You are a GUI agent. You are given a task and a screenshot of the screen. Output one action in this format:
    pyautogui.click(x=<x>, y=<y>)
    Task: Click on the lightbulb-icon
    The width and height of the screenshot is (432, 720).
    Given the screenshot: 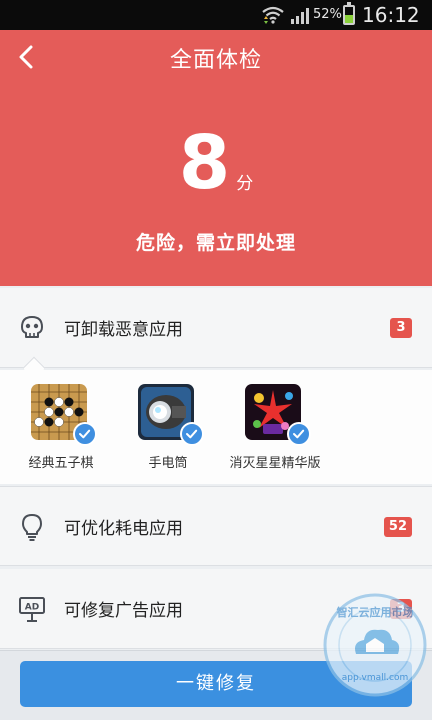 What is the action you would take?
    pyautogui.click(x=32, y=527)
    